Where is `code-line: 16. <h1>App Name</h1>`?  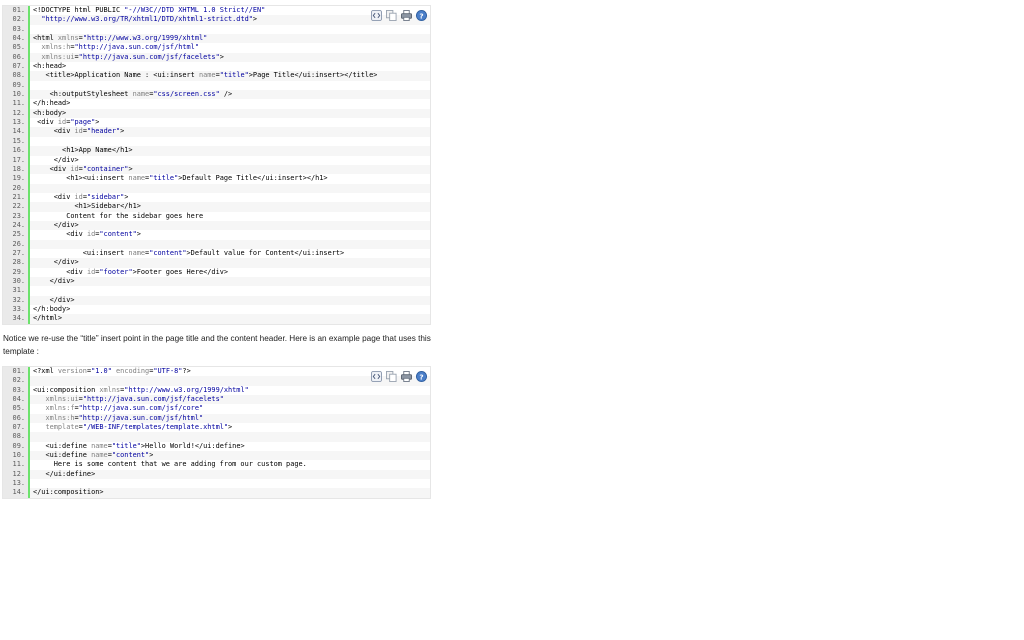 code-line: 16. <h1>App Name</h1> is located at coordinates (216, 151).